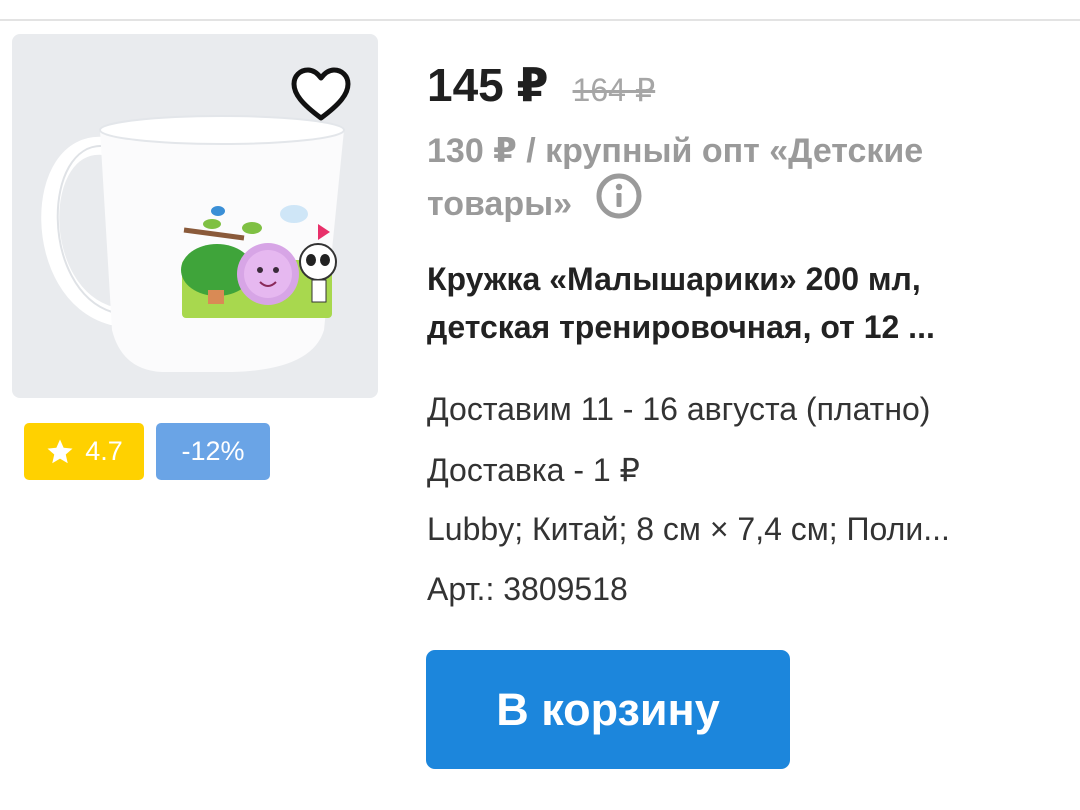  I want to click on delivery-dates: Доставим 11 - 16 августа (платно), so click(679, 409).